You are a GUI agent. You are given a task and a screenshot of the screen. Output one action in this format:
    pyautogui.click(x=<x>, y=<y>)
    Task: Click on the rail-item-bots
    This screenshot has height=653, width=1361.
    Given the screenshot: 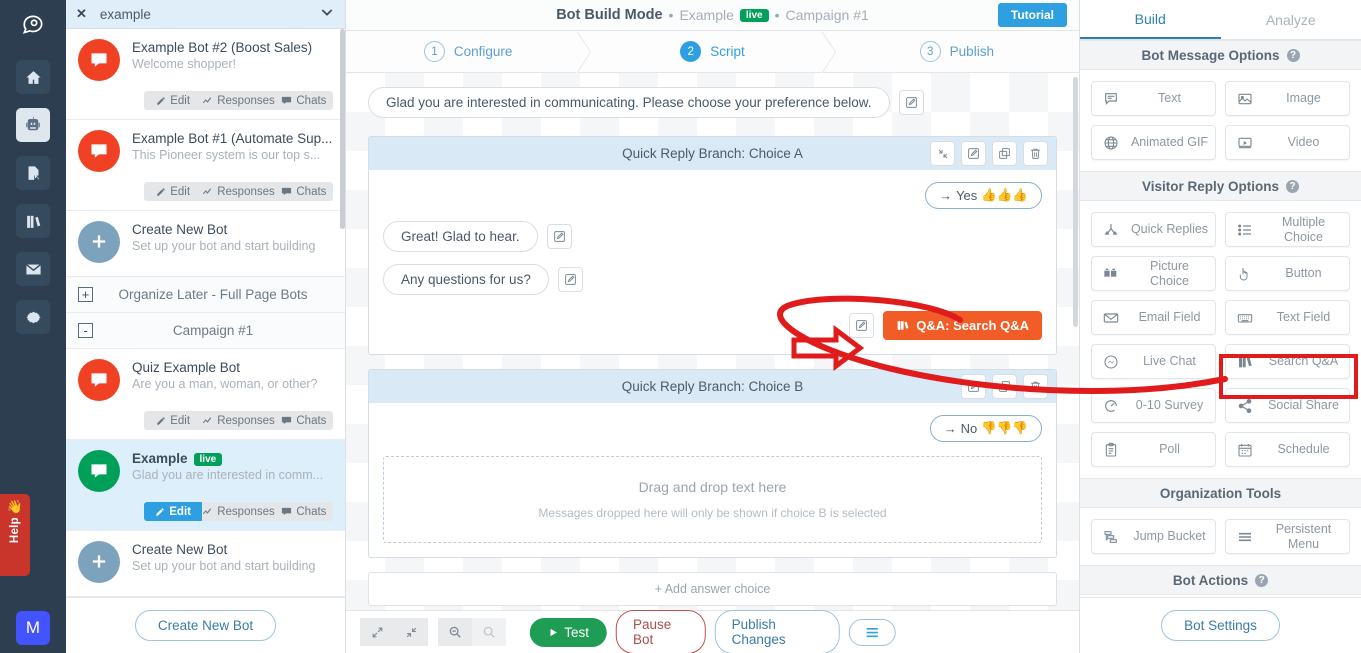 What is the action you would take?
    pyautogui.click(x=33, y=125)
    